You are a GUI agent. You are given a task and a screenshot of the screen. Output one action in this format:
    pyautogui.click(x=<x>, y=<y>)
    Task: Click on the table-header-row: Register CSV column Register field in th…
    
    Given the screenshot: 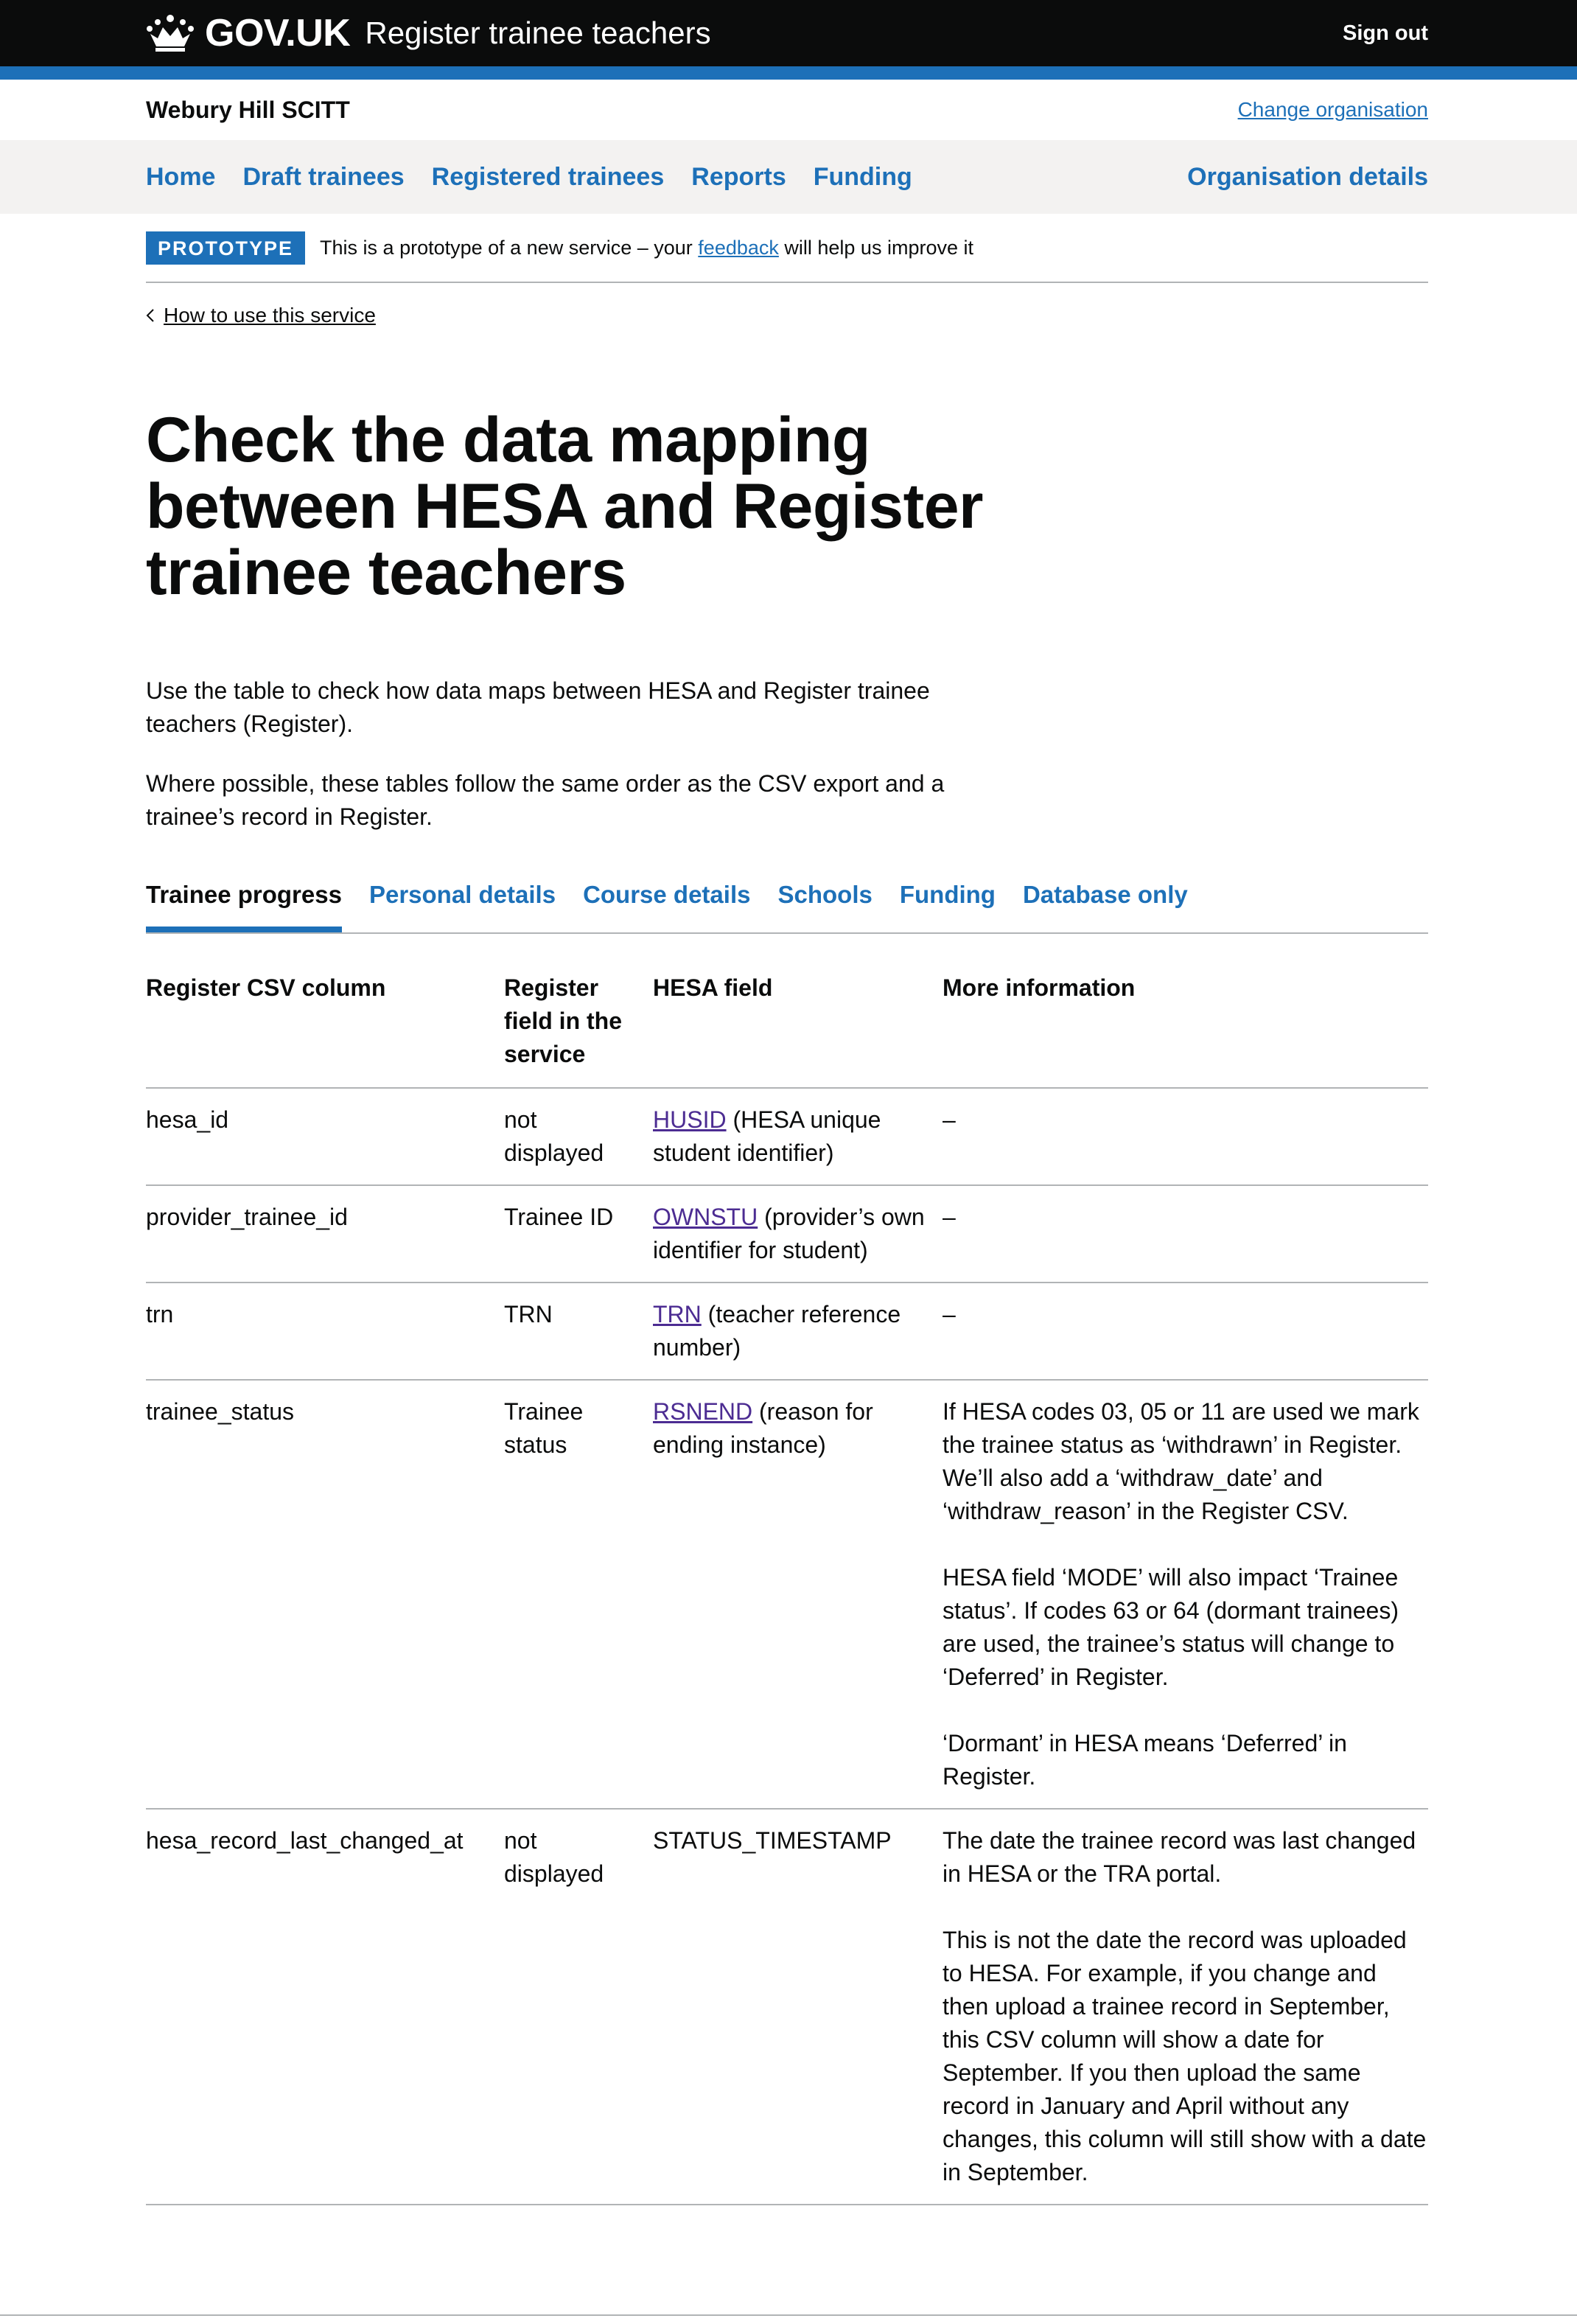 What is the action you would take?
    pyautogui.click(x=787, y=1030)
    